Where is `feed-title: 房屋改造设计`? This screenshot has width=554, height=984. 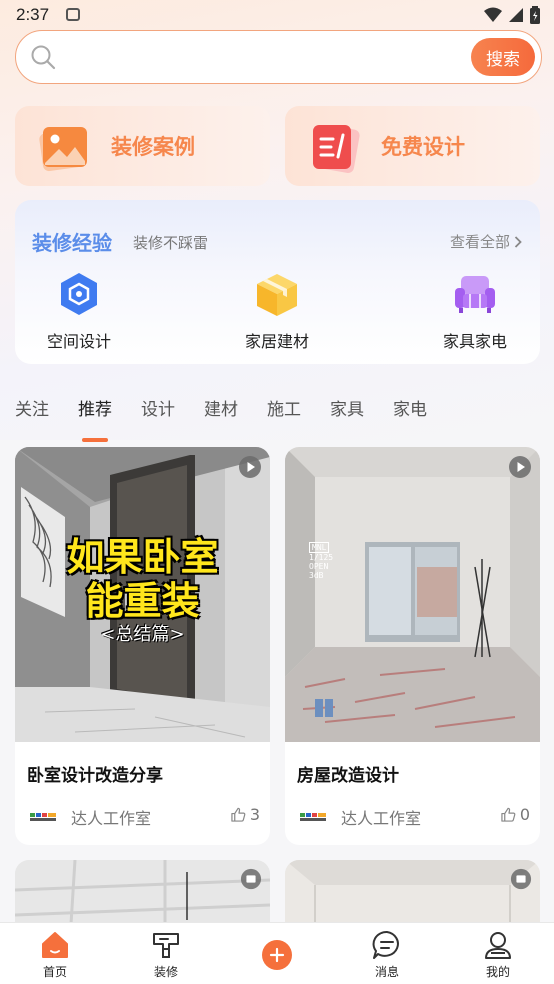
feed-title: 房屋改造设计 is located at coordinates (348, 776).